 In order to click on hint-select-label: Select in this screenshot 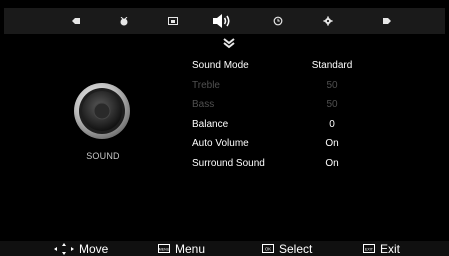, I will do `click(296, 248)`.